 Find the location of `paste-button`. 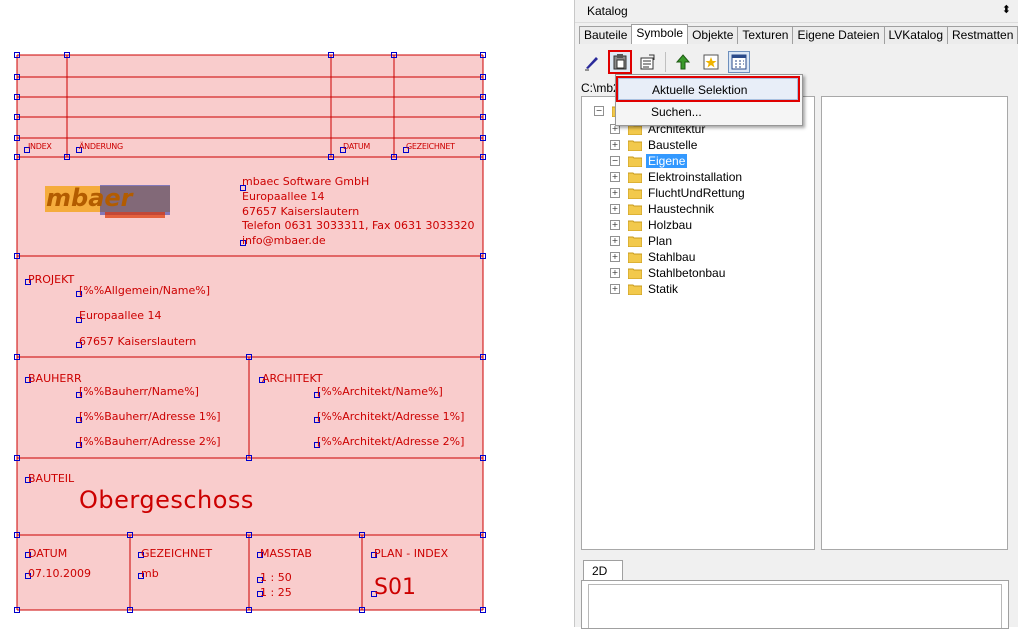

paste-button is located at coordinates (620, 62).